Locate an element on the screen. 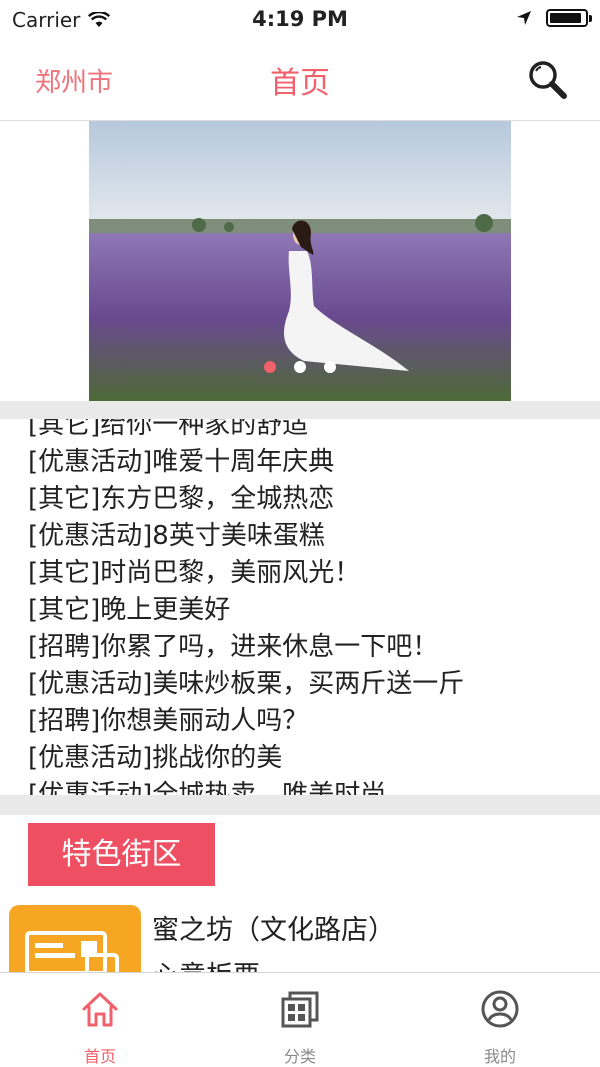 The height and width of the screenshot is (1067, 600). shop-thumbnail is located at coordinates (75, 938).